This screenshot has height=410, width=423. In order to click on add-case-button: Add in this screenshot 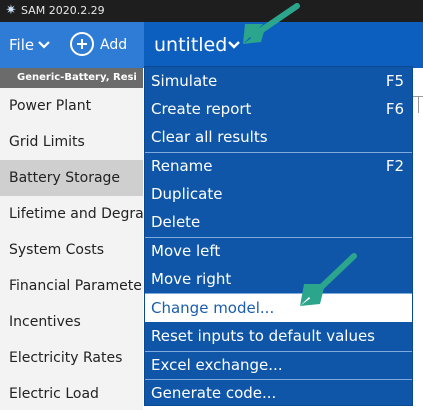, I will do `click(102, 45)`.